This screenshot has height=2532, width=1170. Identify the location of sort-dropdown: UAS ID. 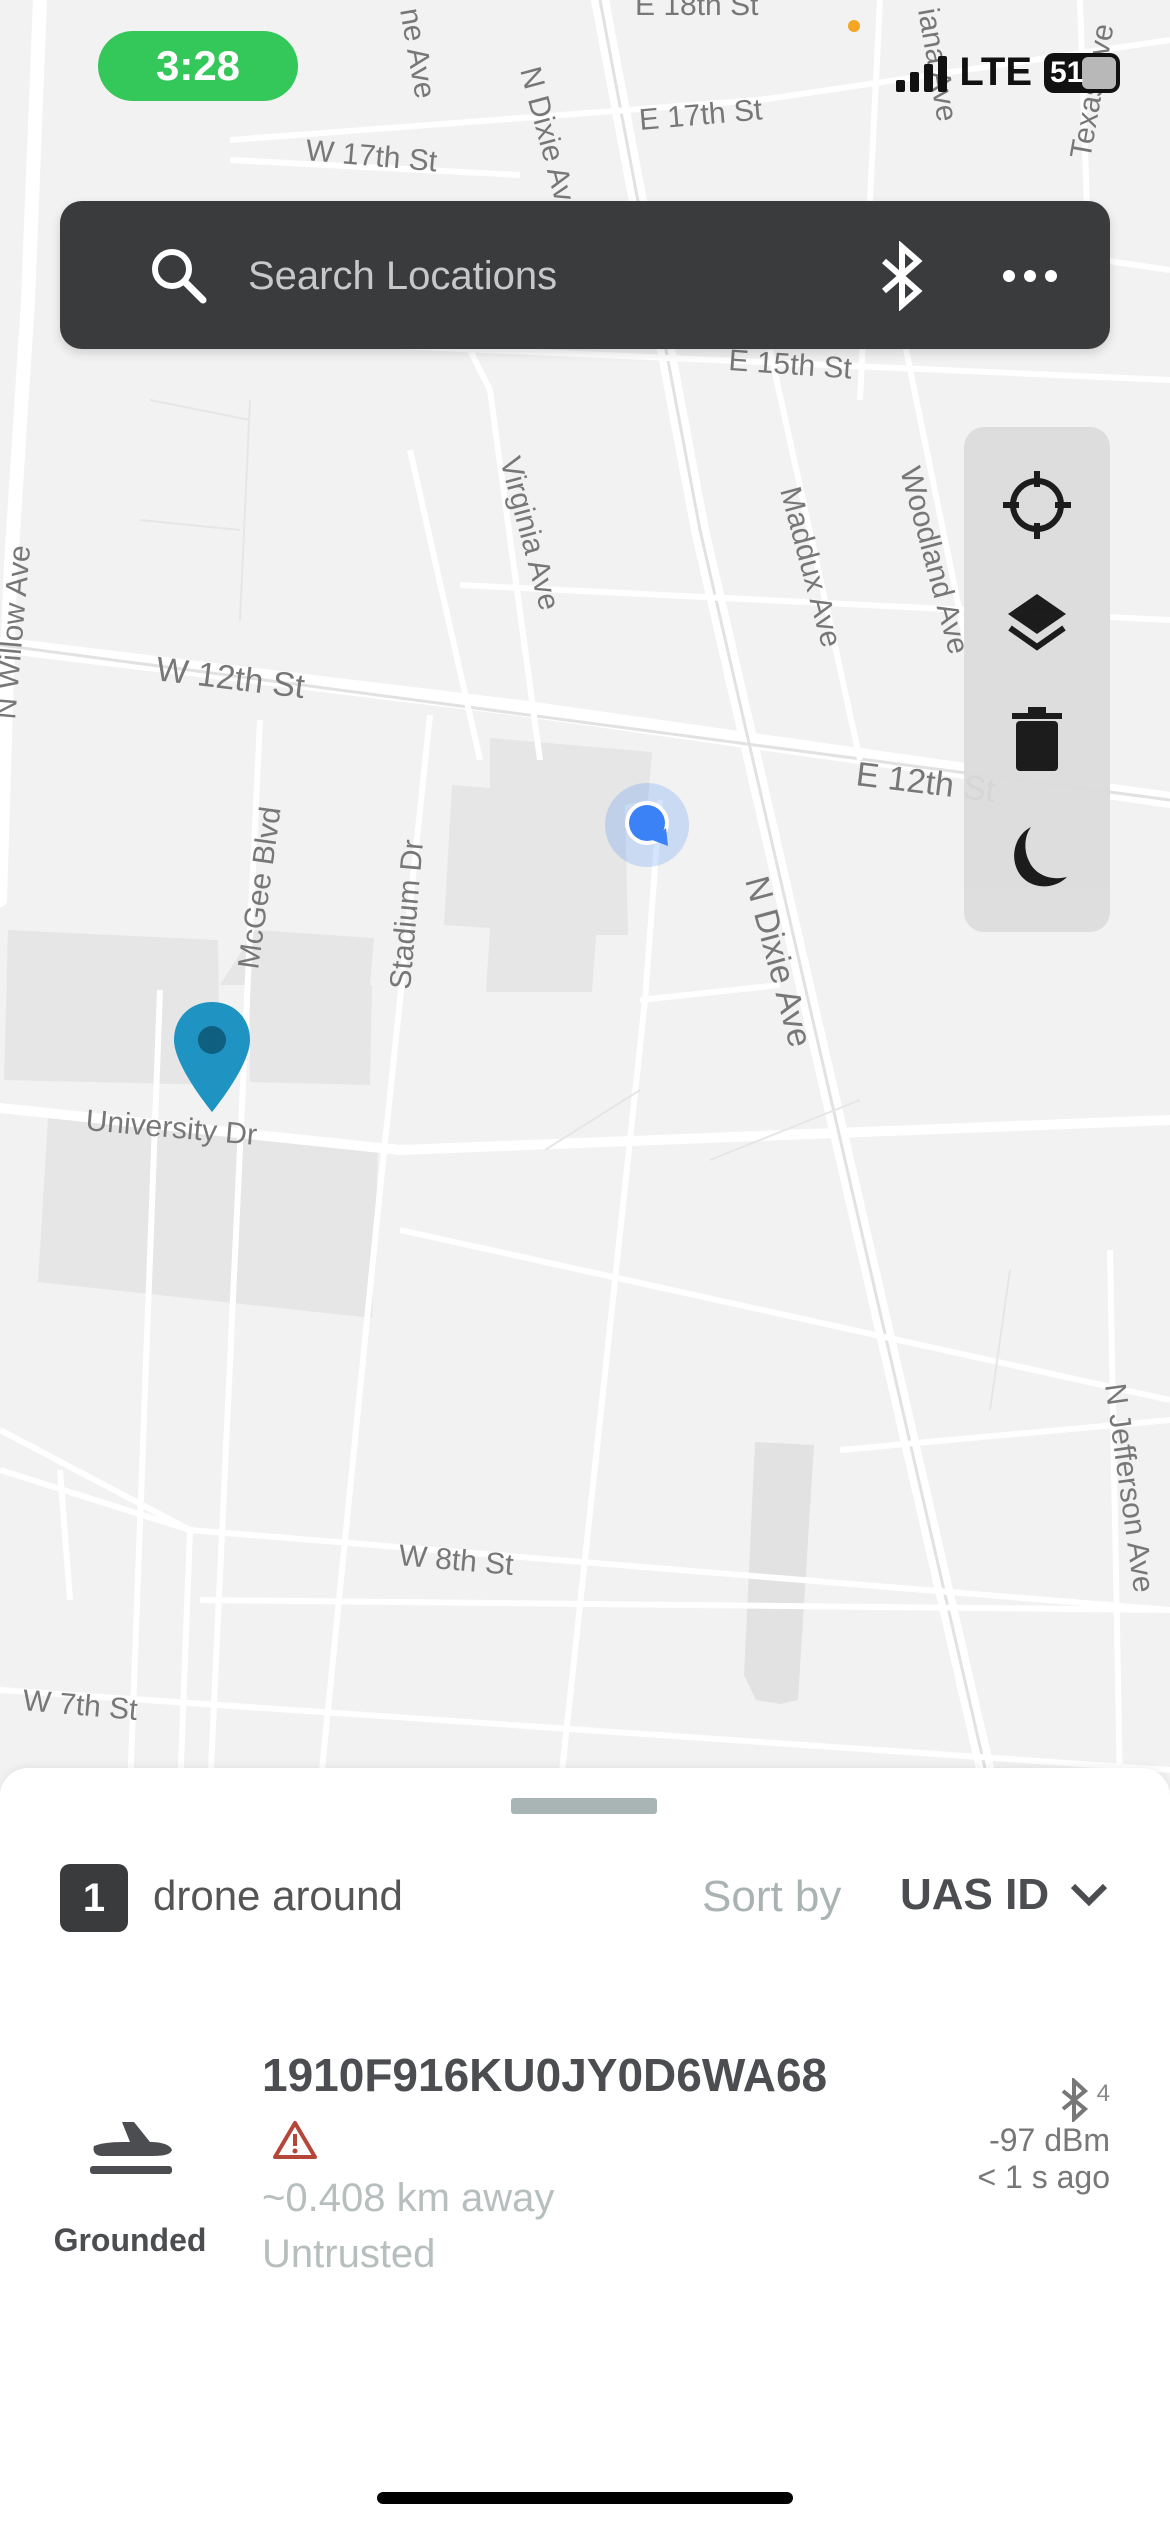
(1004, 1895).